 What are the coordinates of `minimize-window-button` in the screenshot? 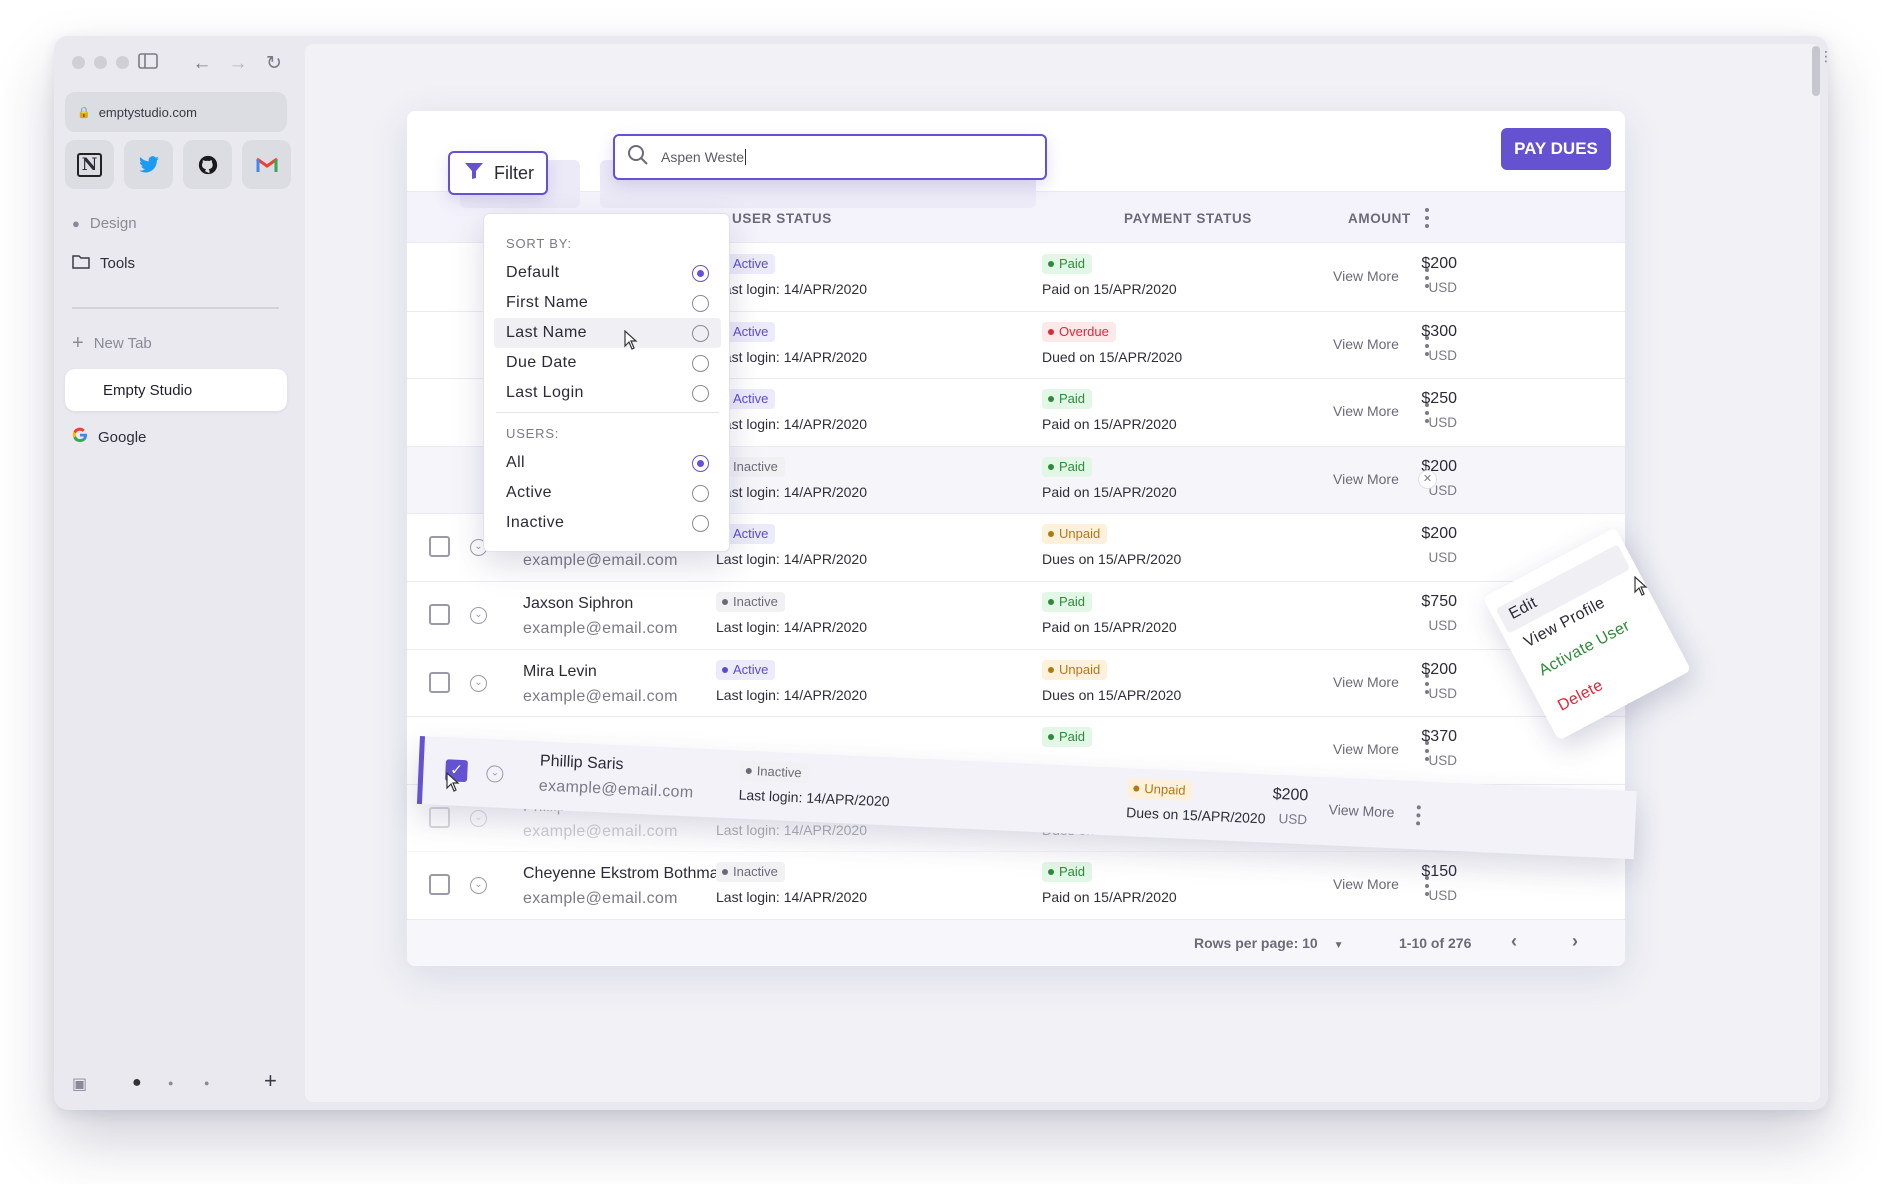 It's located at (100, 62).